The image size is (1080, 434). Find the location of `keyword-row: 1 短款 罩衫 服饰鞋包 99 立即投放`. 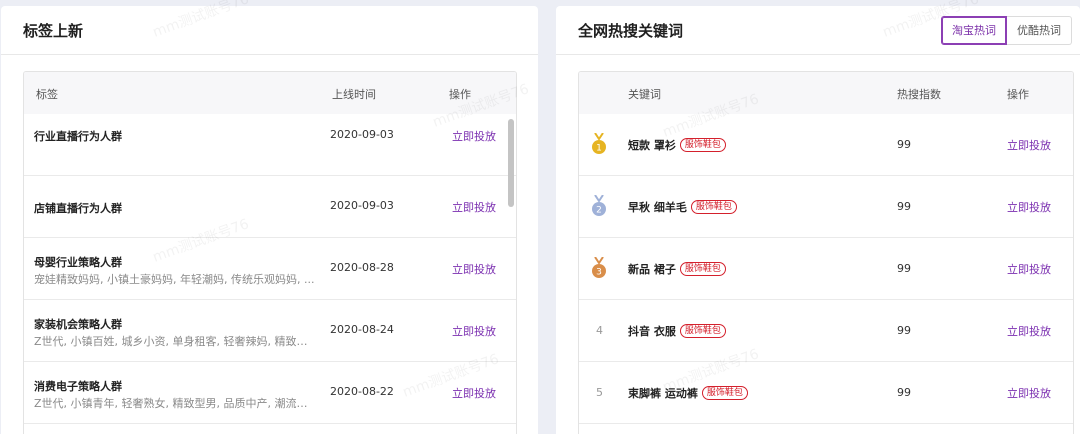

keyword-row: 1 短款 罩衫 服饰鞋包 99 立即投放 is located at coordinates (826, 145).